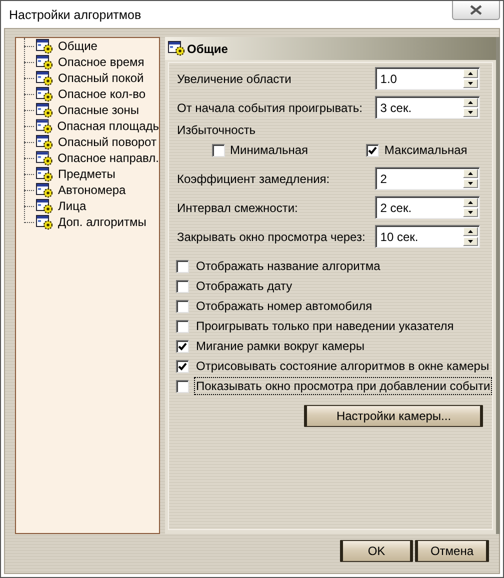  Describe the element at coordinates (452, 551) in the screenshot. I see `cancel-button: Отмена` at that location.